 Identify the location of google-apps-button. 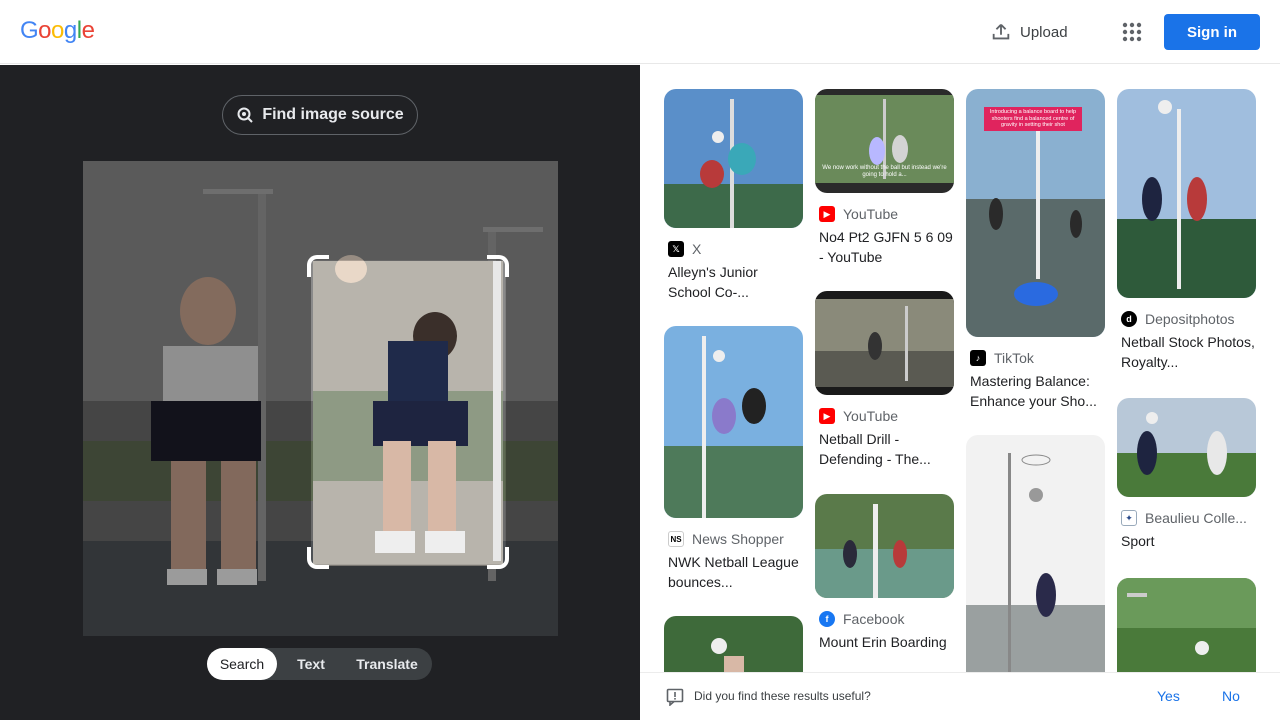
(1132, 32).